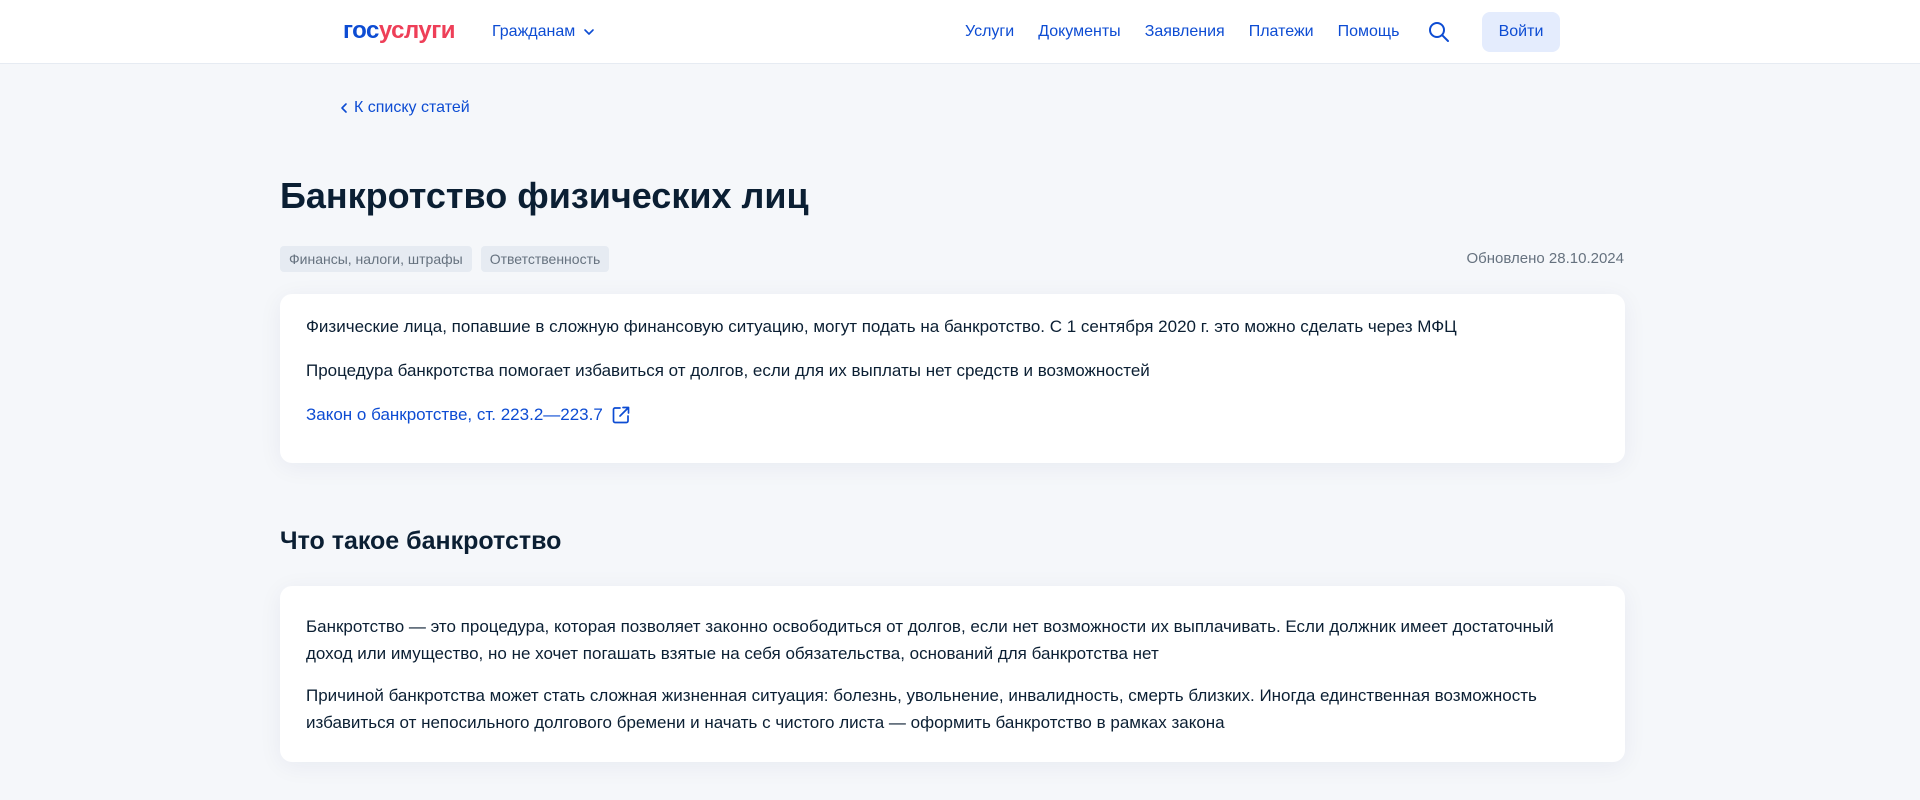  What do you see at coordinates (1079, 32) in the screenshot?
I see `nav-documents: Документы` at bounding box center [1079, 32].